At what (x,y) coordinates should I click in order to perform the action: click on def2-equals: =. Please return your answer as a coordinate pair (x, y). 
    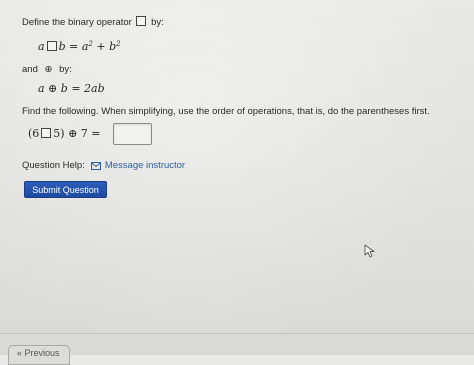
    Looking at the image, I should click on (76, 88).